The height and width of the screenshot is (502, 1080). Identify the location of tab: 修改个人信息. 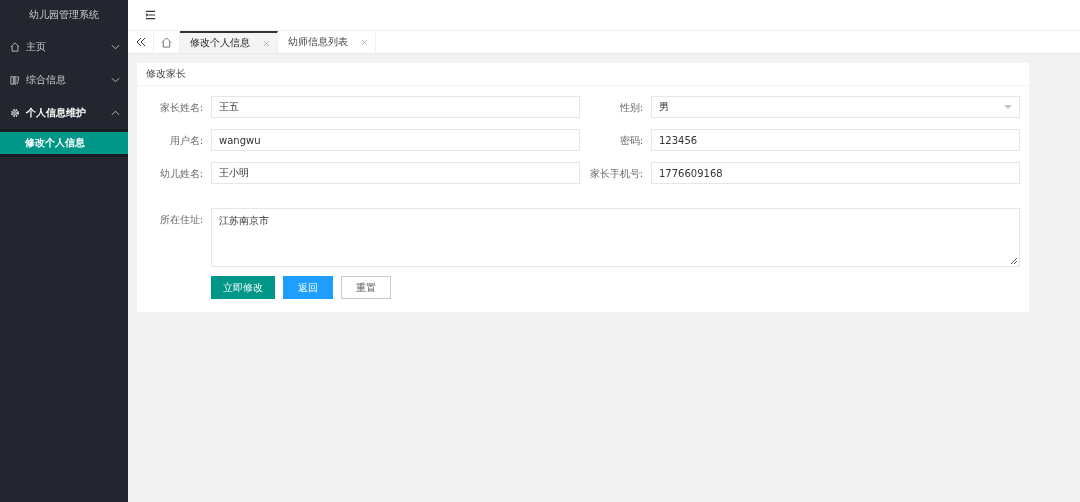
(229, 42).